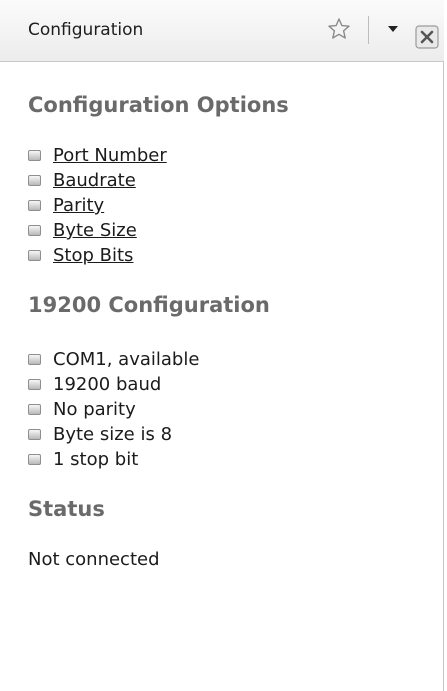 The width and height of the screenshot is (447, 691). What do you see at coordinates (233, 359) in the screenshot?
I see `config-item-port: COM1, available` at bounding box center [233, 359].